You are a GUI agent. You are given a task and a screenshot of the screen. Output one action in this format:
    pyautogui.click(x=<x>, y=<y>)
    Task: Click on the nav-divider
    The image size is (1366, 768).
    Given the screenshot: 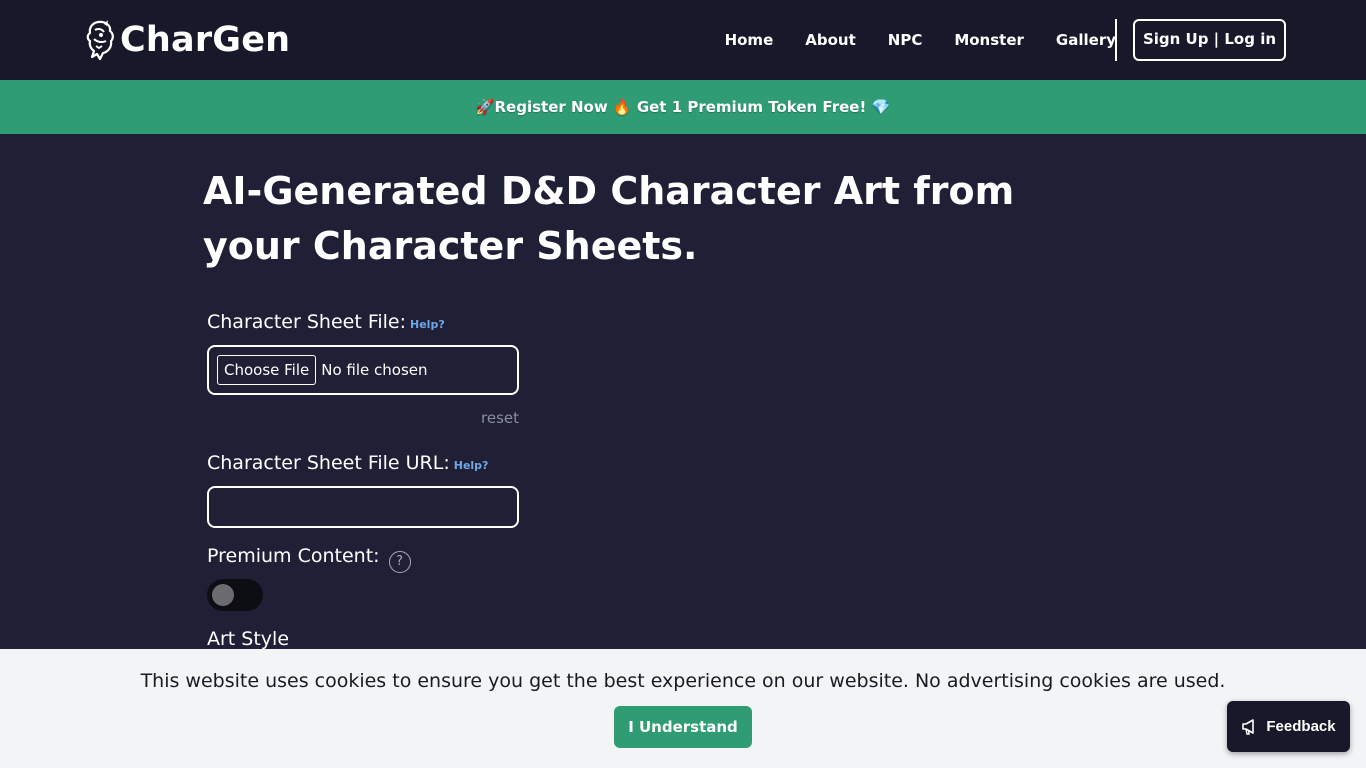 What is the action you would take?
    pyautogui.click(x=1116, y=40)
    